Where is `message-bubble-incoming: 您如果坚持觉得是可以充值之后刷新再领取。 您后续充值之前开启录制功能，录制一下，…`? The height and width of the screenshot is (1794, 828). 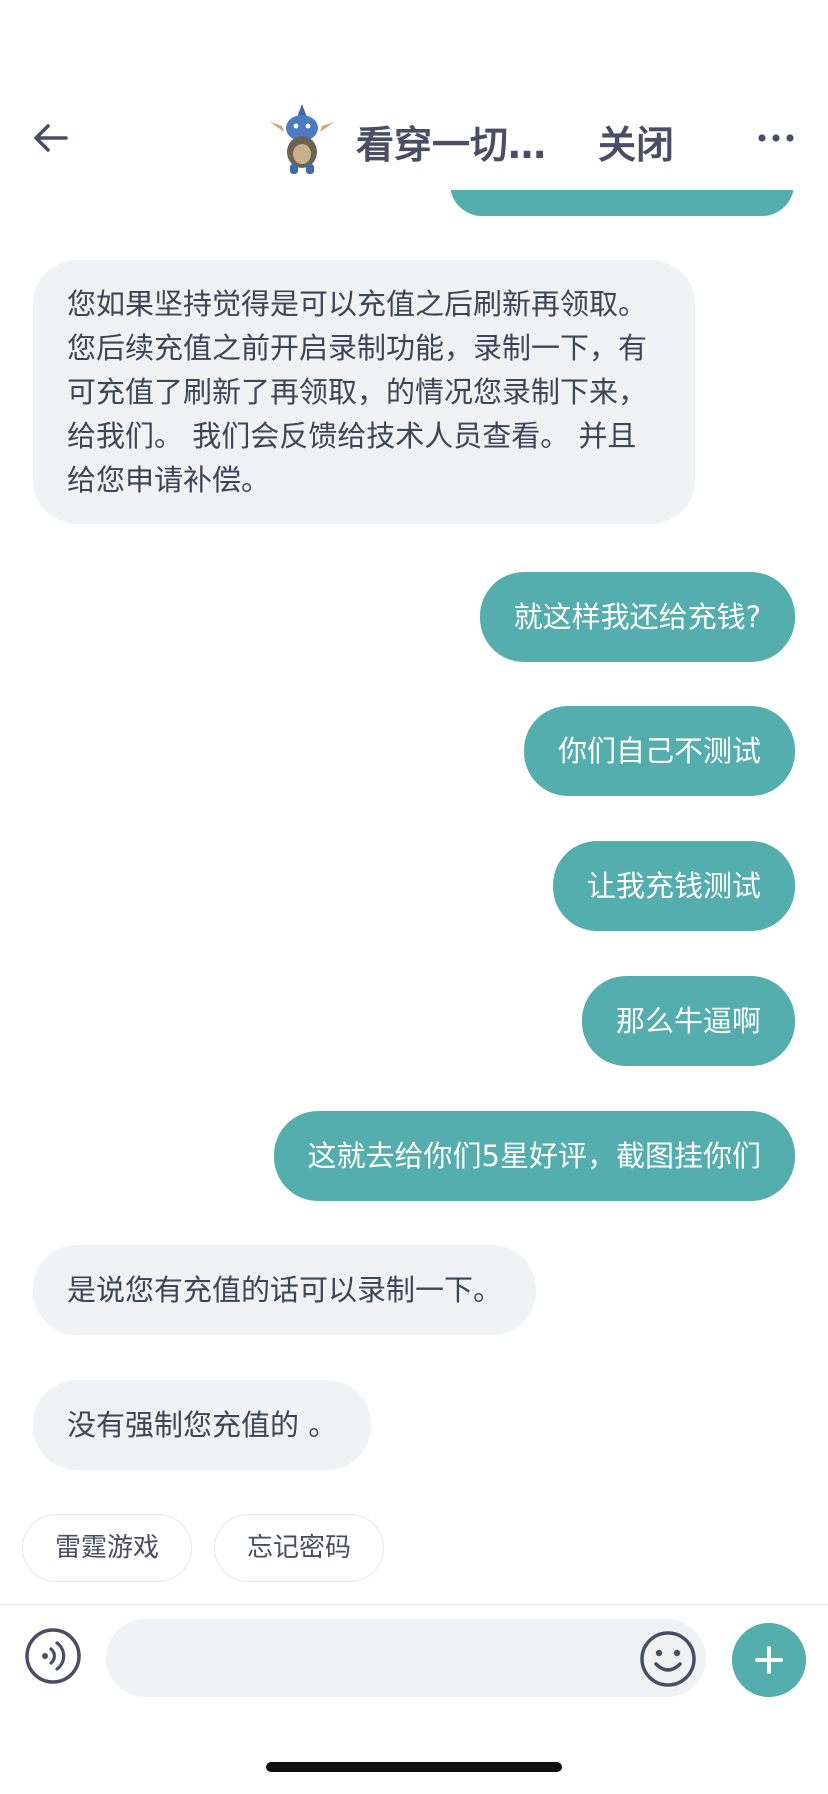 message-bubble-incoming: 您如果坚持觉得是可以充值之后刷新再领取。 您后续充值之前开启录制功能，录制一下，… is located at coordinates (364, 392).